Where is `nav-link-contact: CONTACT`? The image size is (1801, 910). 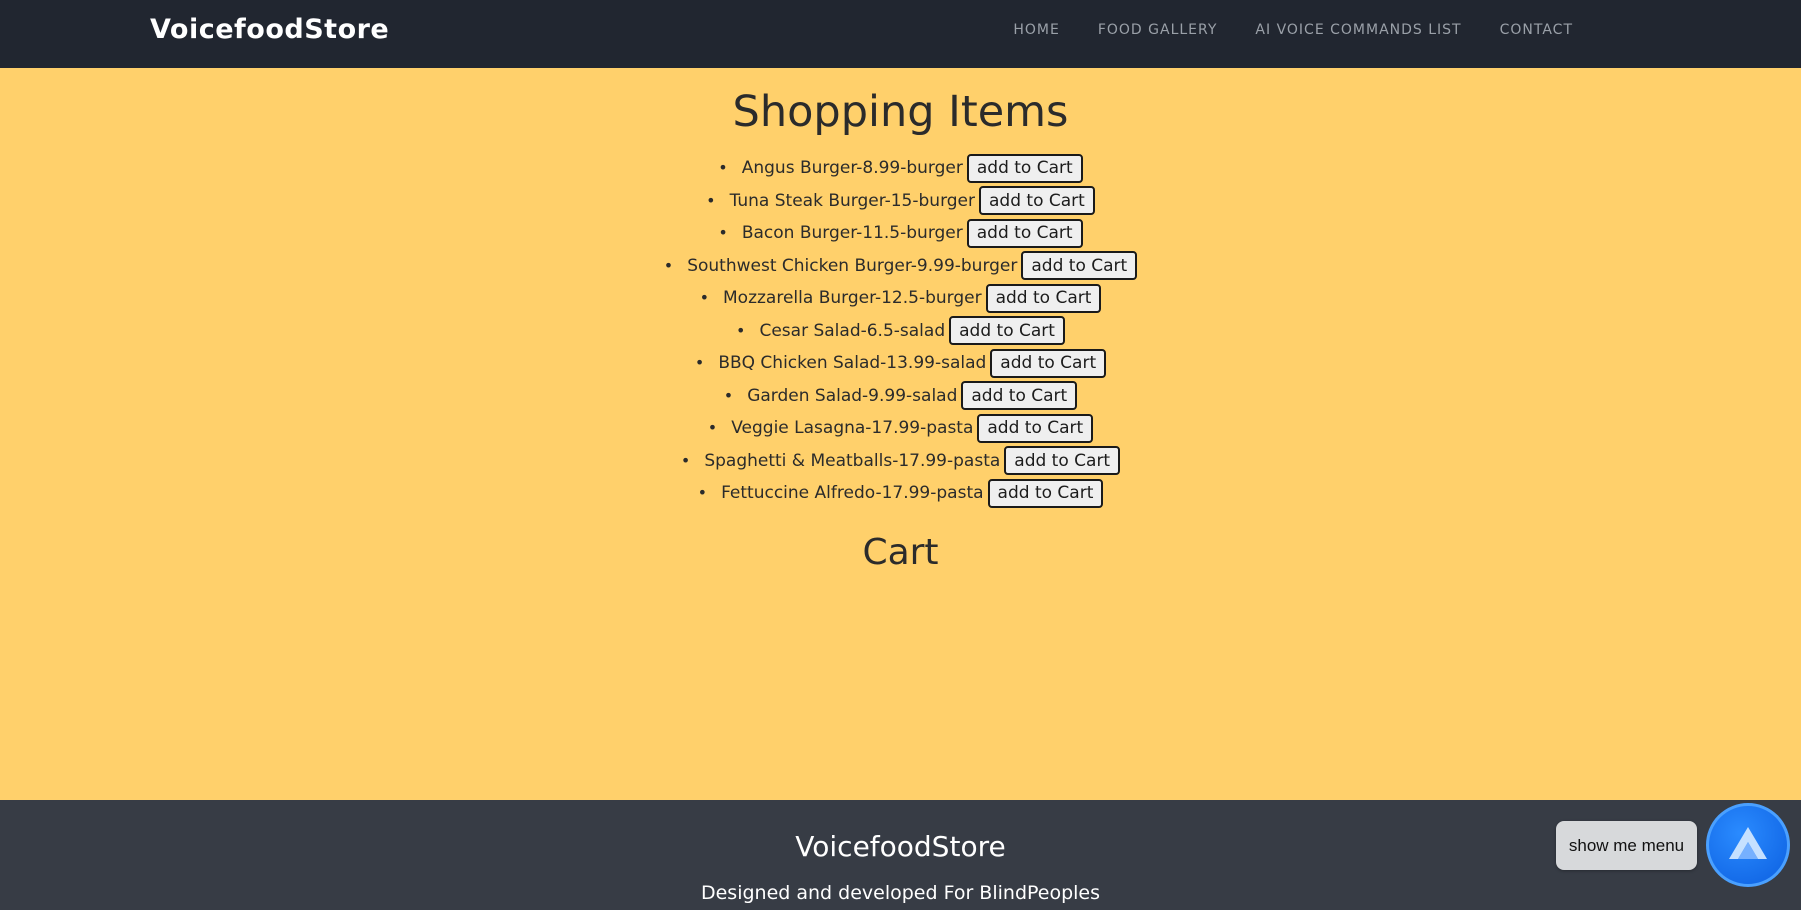 nav-link-contact: CONTACT is located at coordinates (1536, 30).